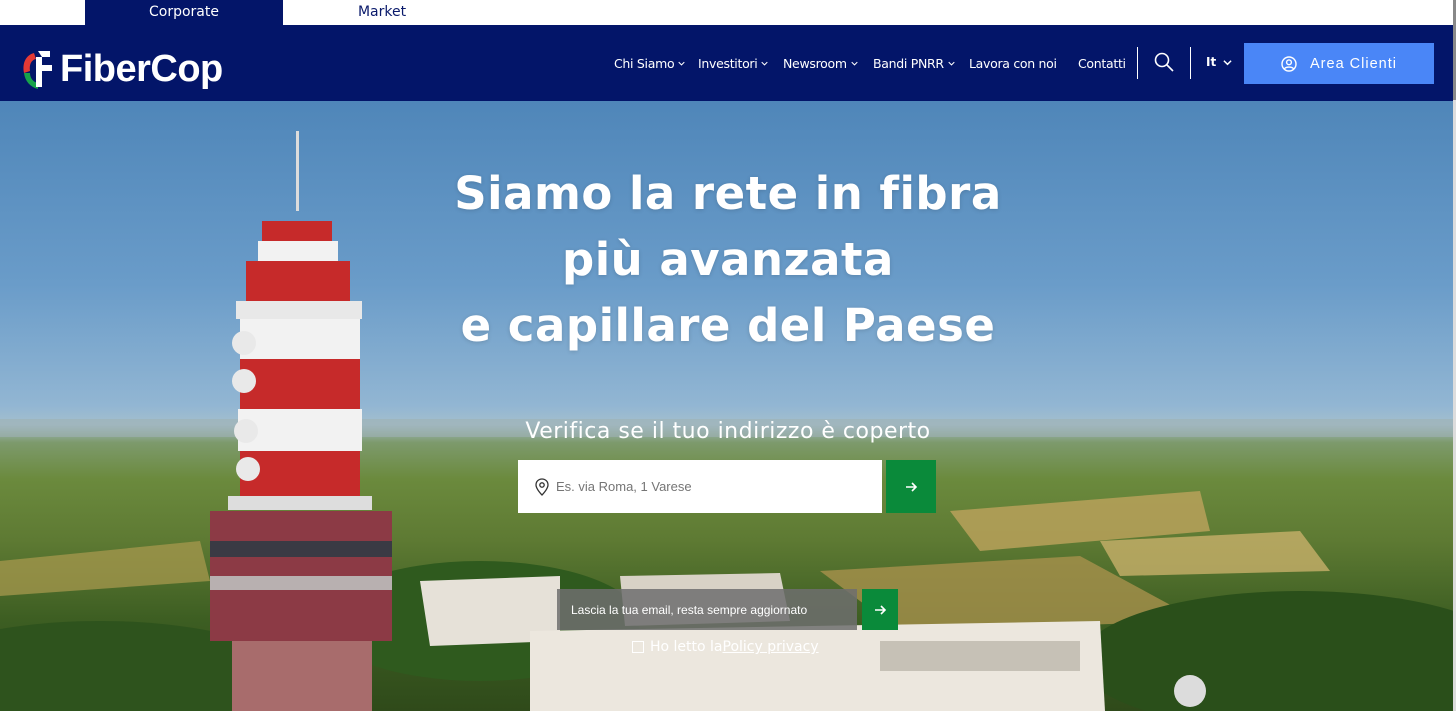 The height and width of the screenshot is (711, 1456). I want to click on site-switcher: Corporate Market, so click(728, 12).